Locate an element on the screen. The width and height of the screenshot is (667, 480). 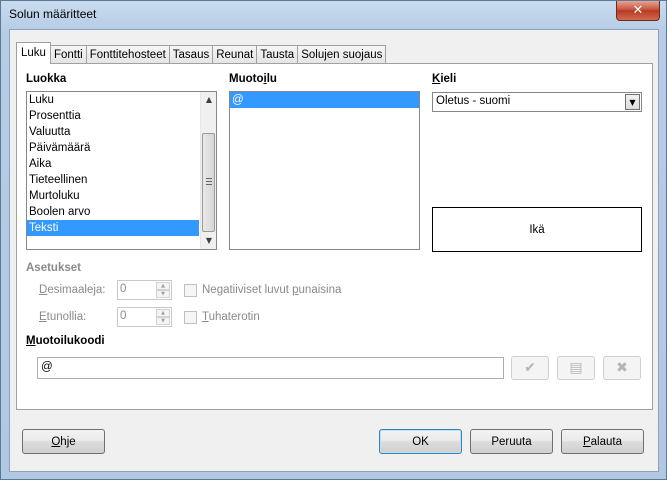
delete-format-button: ✖ is located at coordinates (622, 368).